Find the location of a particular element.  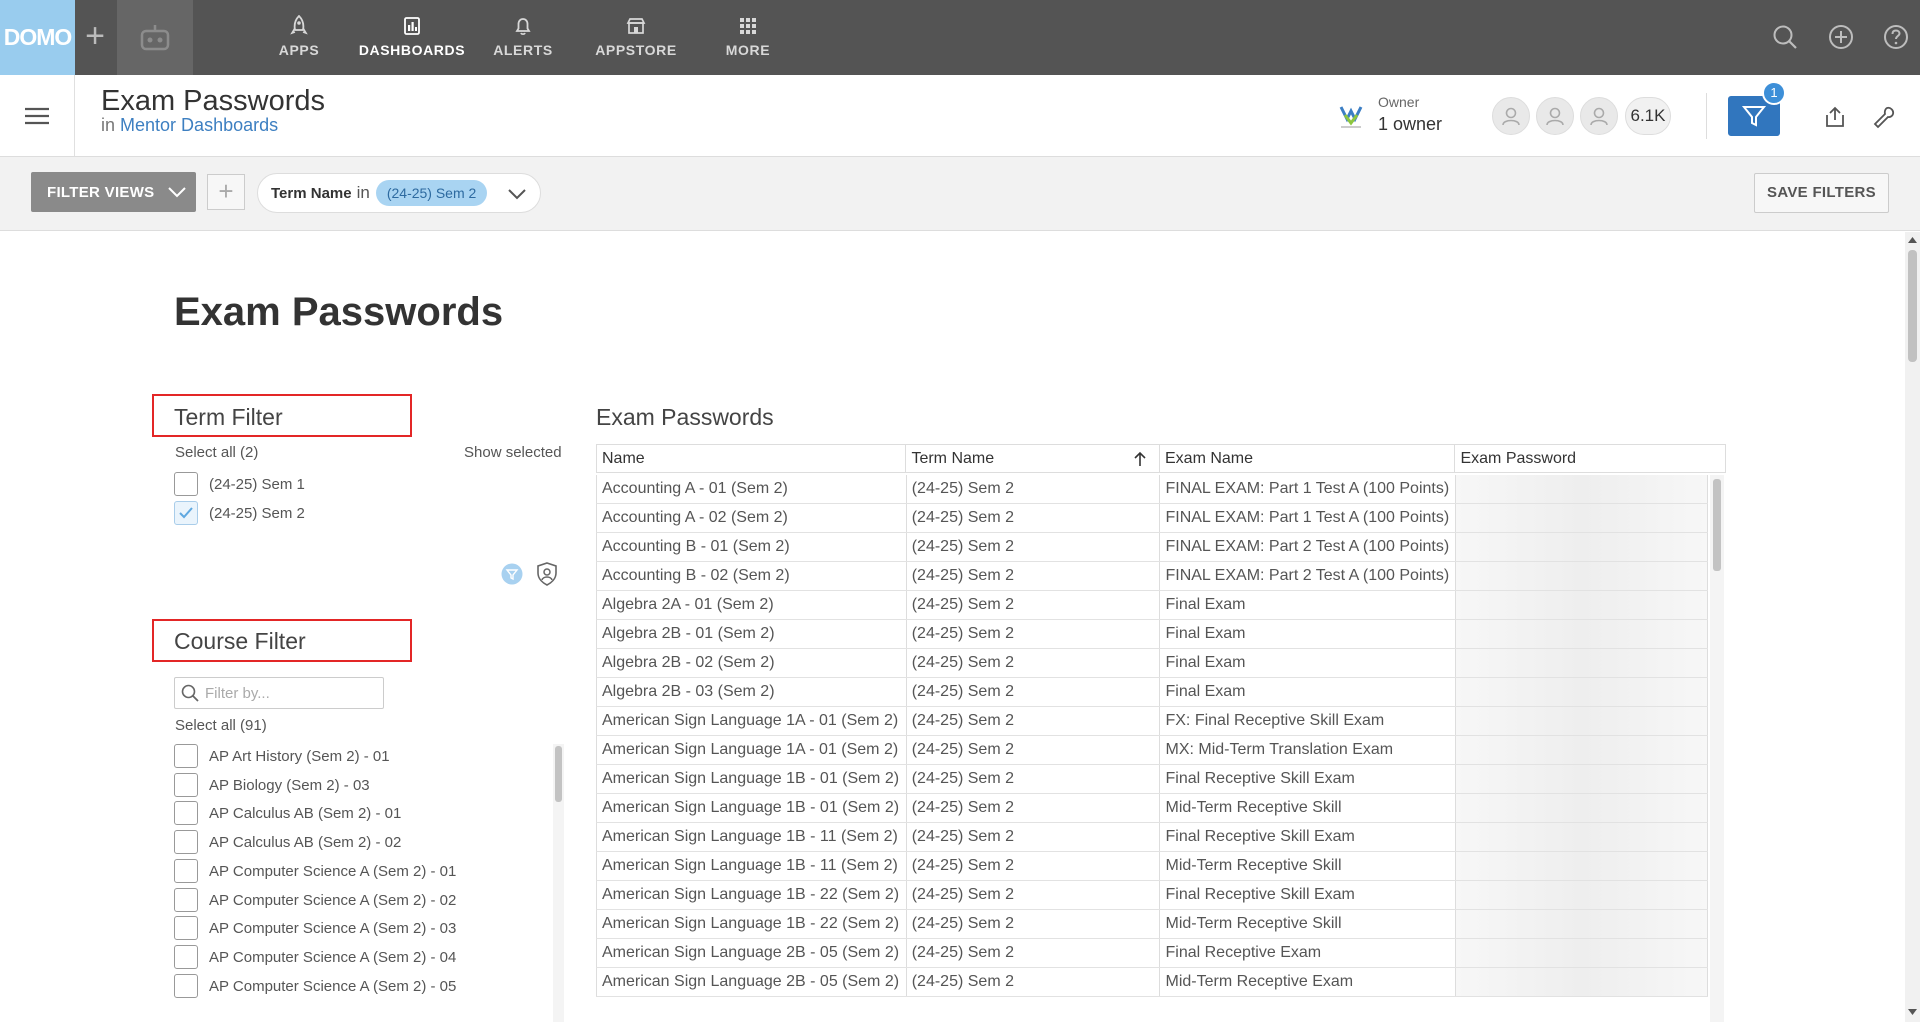

assistant-bot-icon is located at coordinates (155, 37).